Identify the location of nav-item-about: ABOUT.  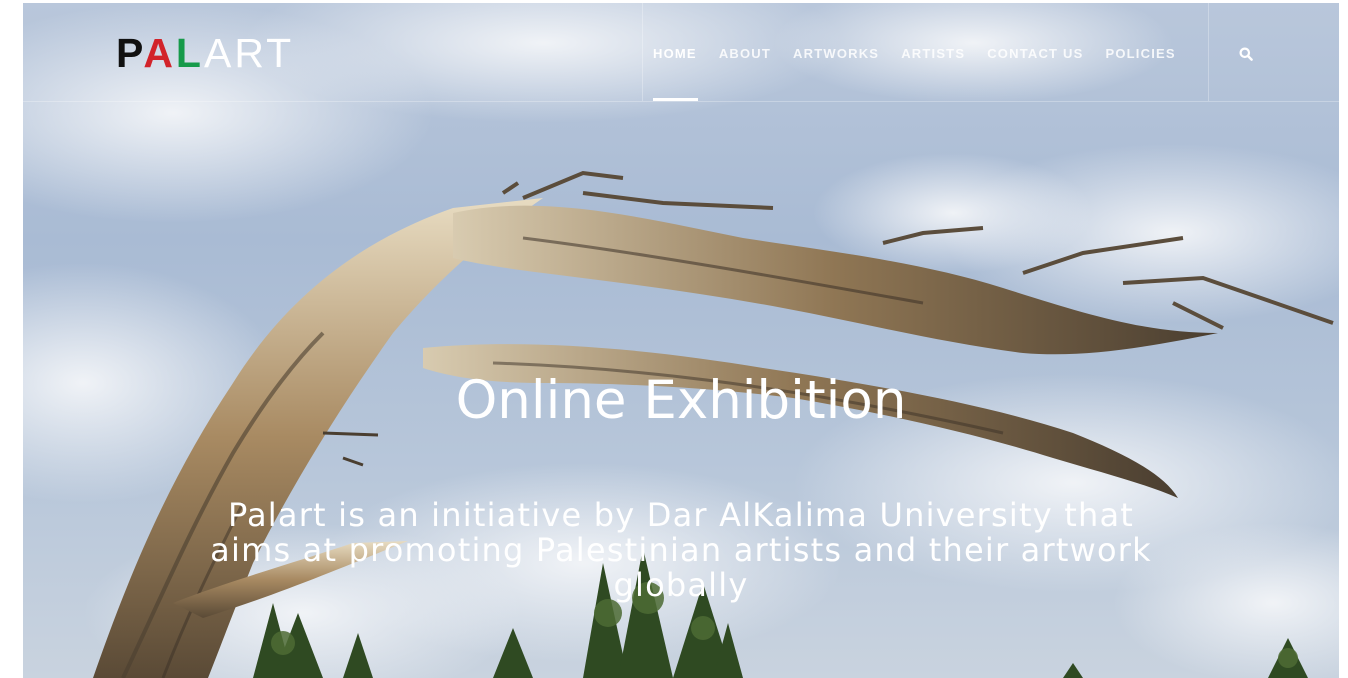
(745, 56).